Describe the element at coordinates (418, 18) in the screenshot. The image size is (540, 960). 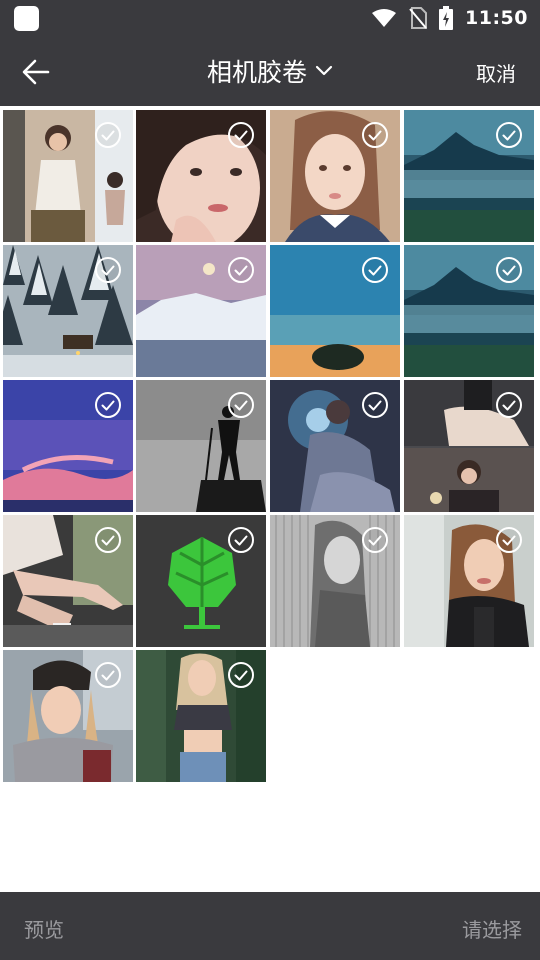
I see `no-sim-icon` at that location.